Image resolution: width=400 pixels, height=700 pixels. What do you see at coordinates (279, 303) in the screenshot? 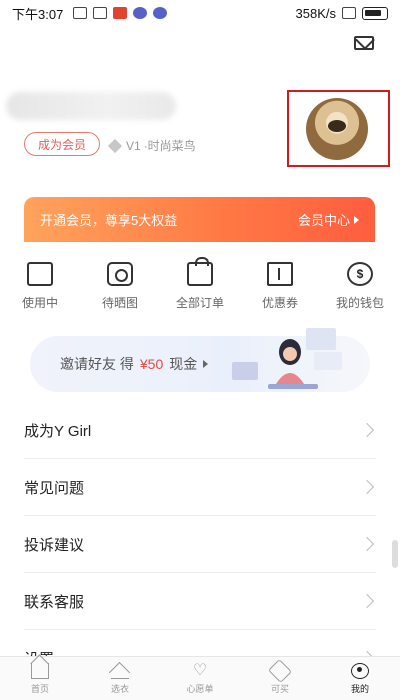
I see `action-label: 优惠券` at bounding box center [279, 303].